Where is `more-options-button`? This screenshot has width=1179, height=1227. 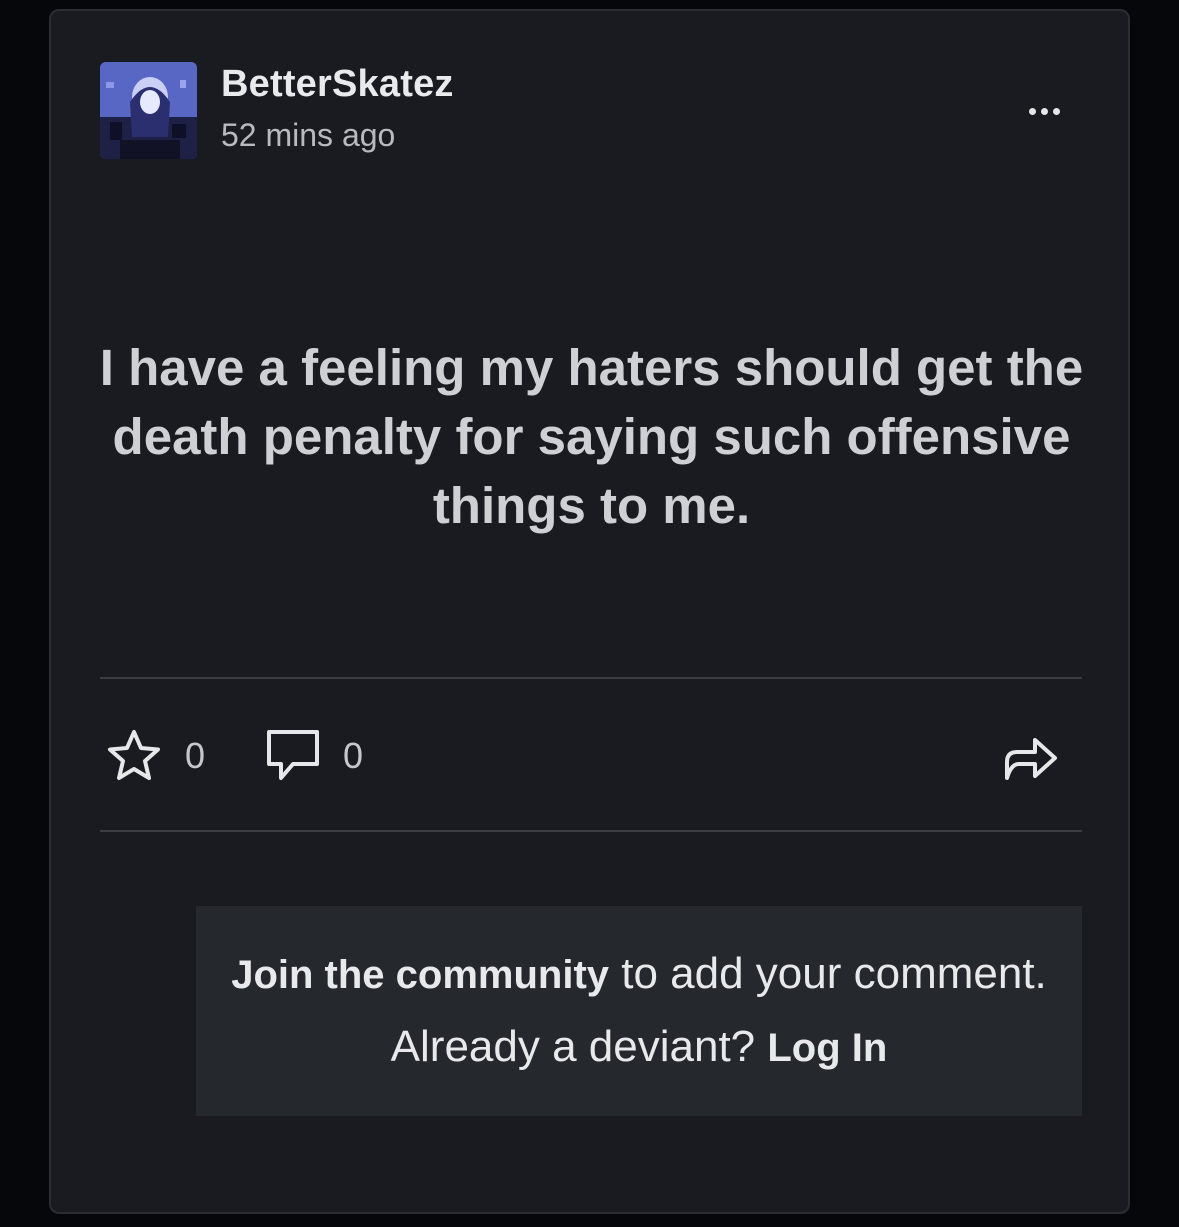
more-options-button is located at coordinates (1044, 111).